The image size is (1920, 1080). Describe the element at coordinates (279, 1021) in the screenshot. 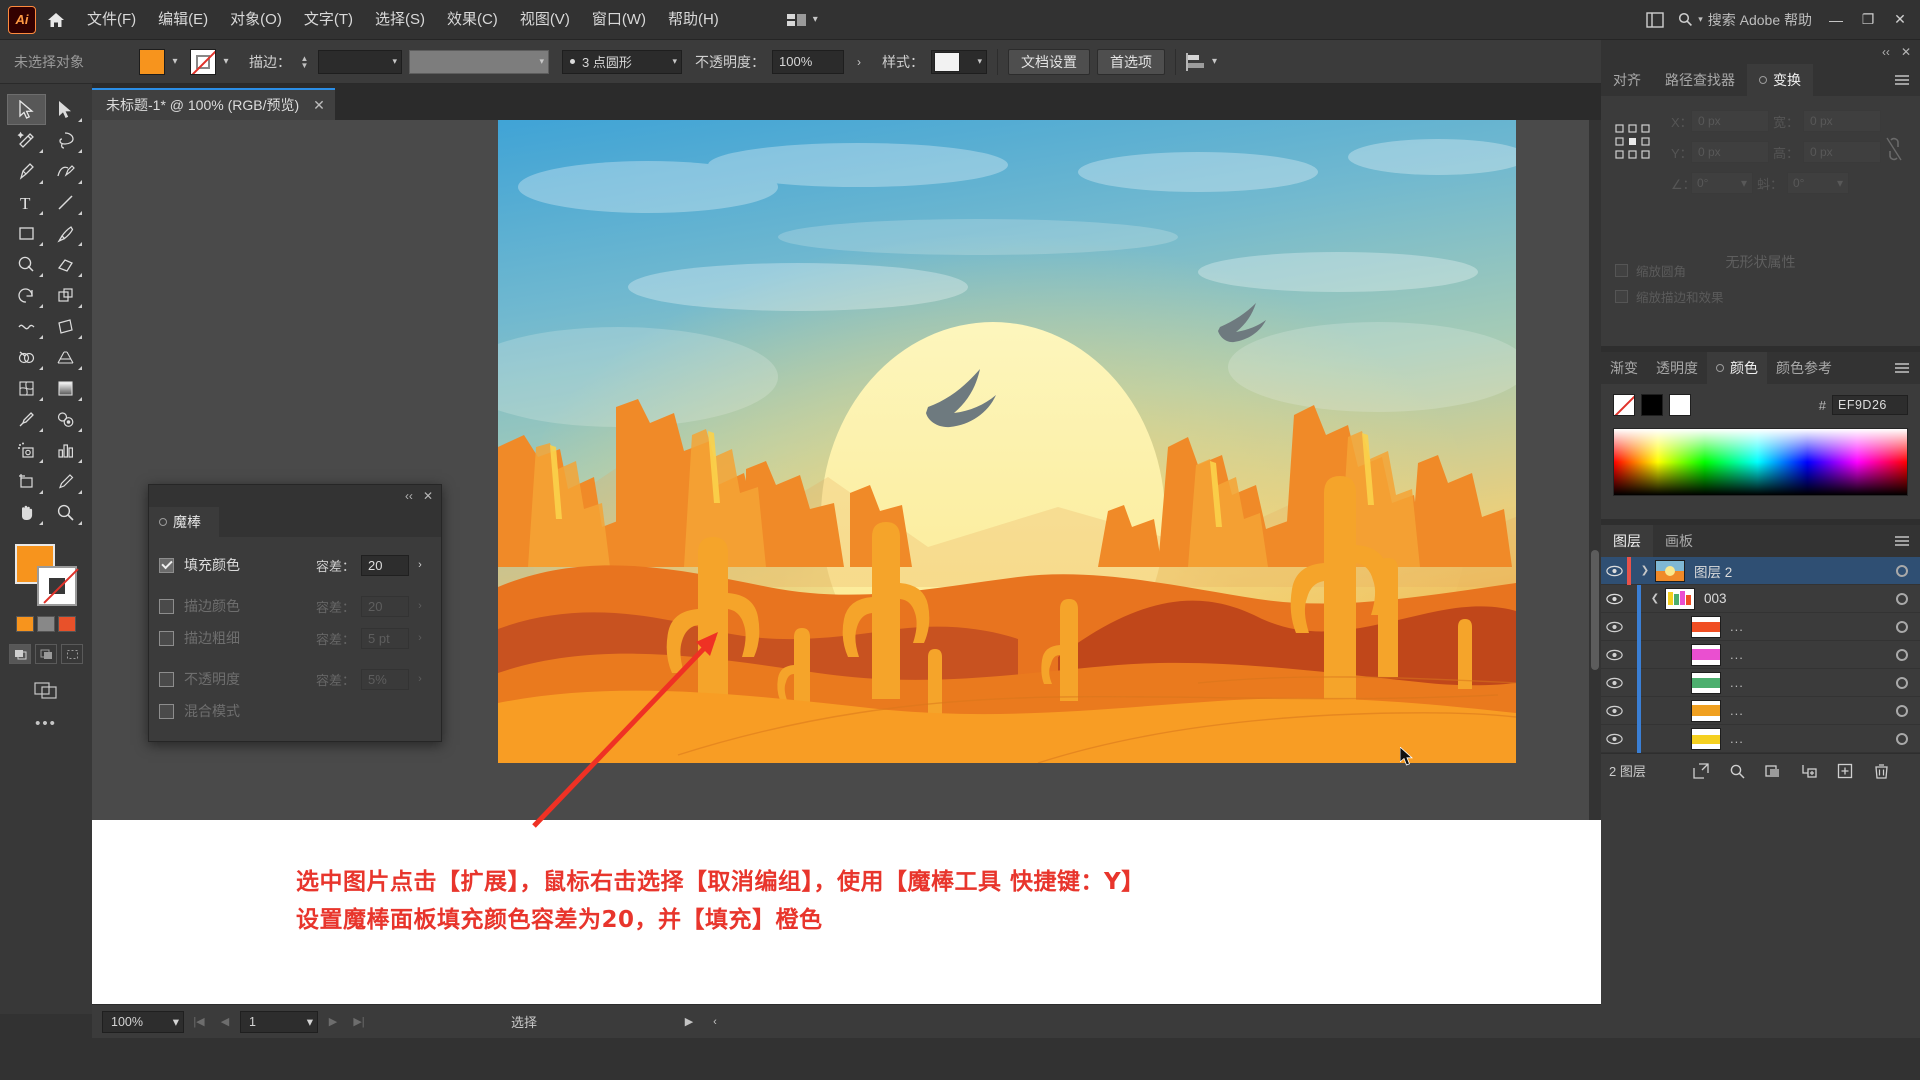

I see `artboard-number-select: 1 ▾` at that location.